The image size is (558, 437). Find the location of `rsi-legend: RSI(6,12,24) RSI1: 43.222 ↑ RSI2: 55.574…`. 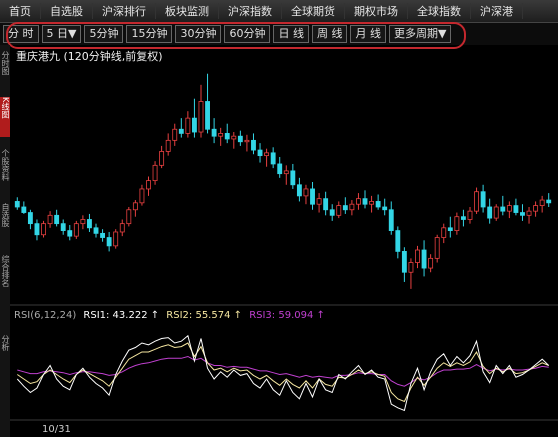

rsi-legend: RSI(6,12,24) RSI1: 43.222 ↑ RSI2: 55.574… is located at coordinates (171, 315).